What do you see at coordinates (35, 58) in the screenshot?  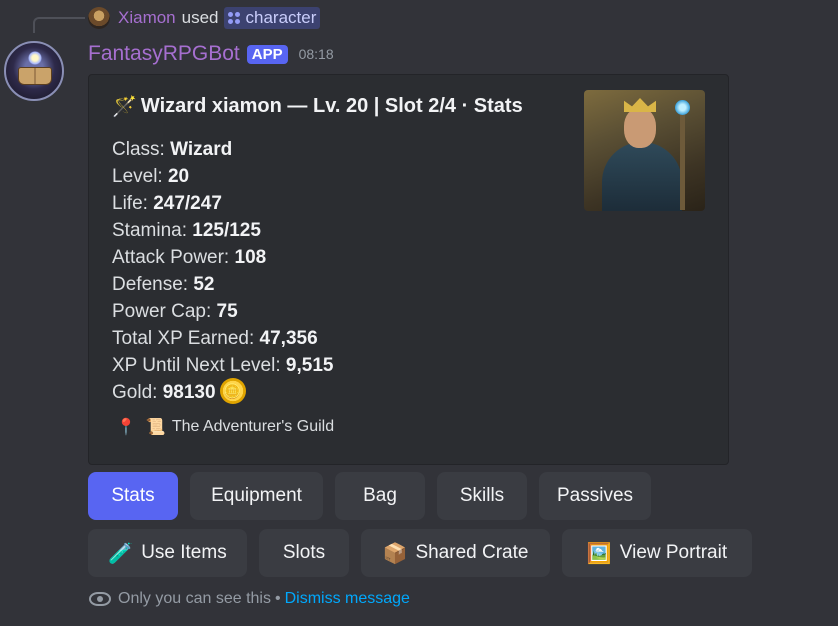 I see `avatar-glow` at bounding box center [35, 58].